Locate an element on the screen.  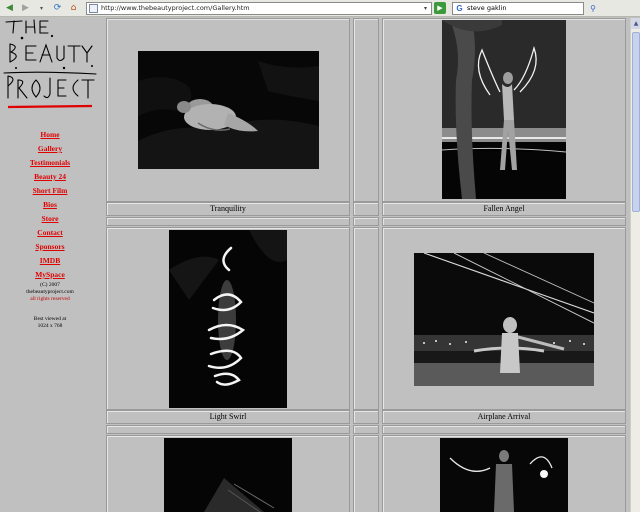
caption-light-swirl: Light Swirl is located at coordinates (228, 416).